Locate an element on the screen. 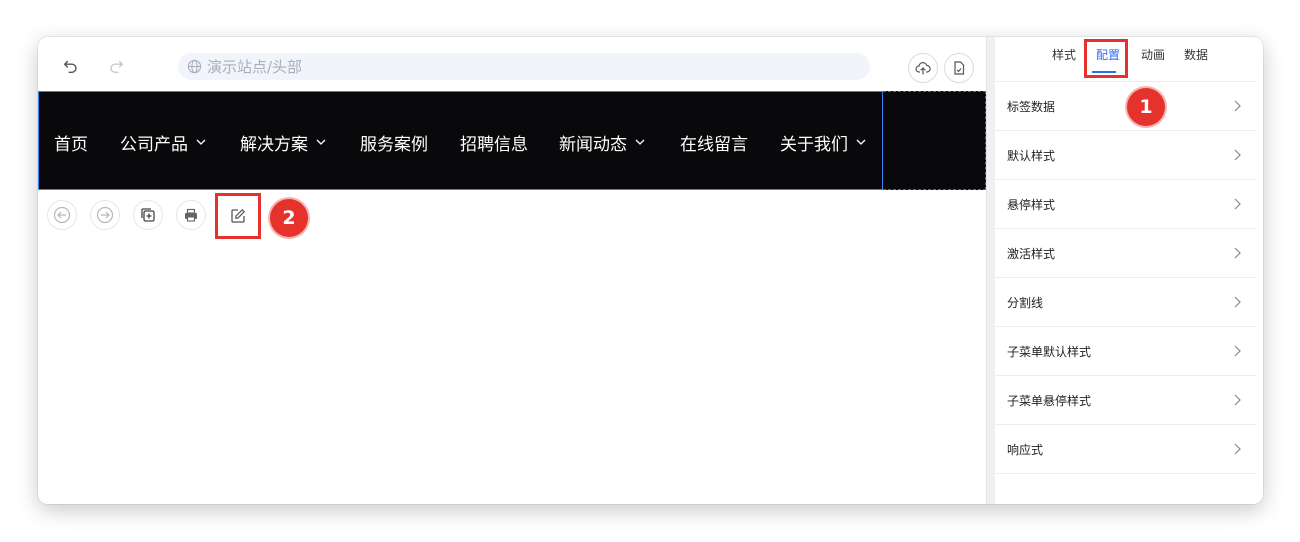 This screenshot has width=1300, height=542. address-bar-text: 演示站点/头部 is located at coordinates (255, 67).